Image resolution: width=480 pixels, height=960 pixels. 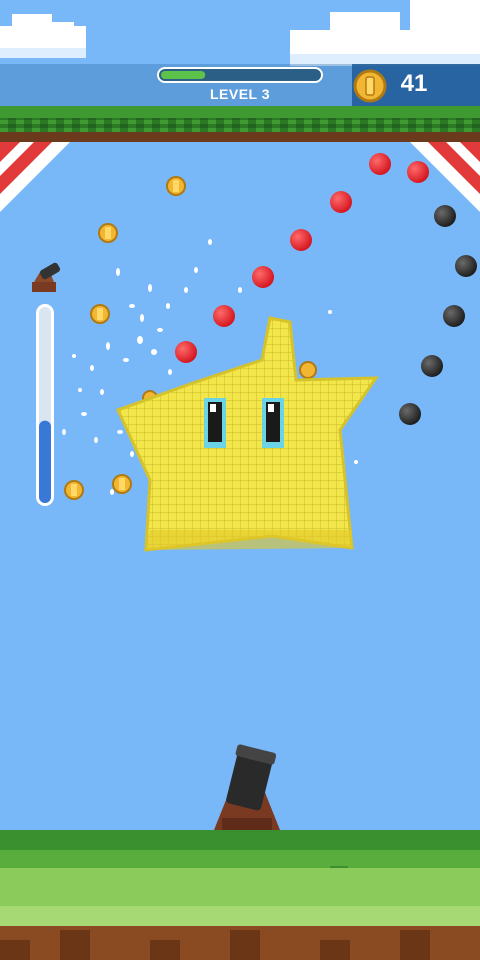 What do you see at coordinates (240, 94) in the screenshot?
I see `level-label: LEVEL 3` at bounding box center [240, 94].